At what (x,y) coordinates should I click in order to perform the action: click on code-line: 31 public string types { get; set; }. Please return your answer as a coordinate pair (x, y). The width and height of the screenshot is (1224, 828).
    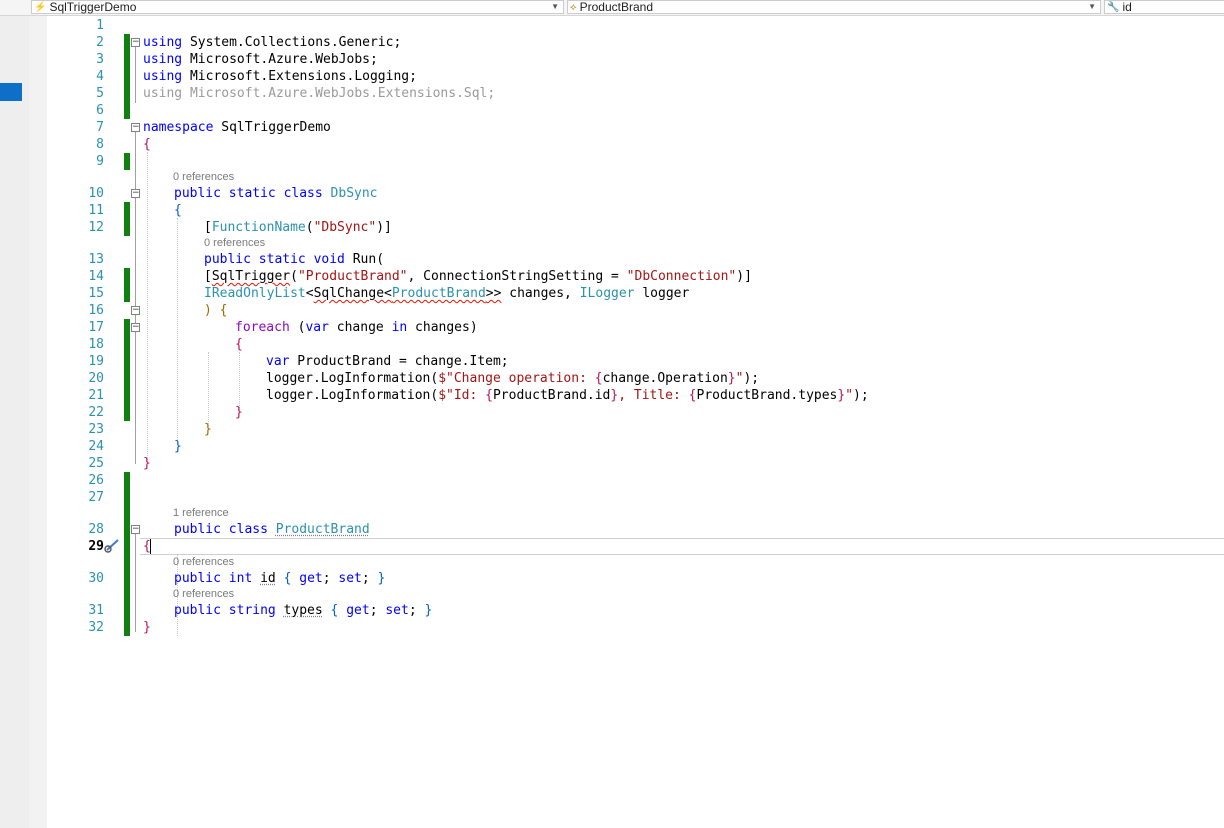
    Looking at the image, I should click on (612, 610).